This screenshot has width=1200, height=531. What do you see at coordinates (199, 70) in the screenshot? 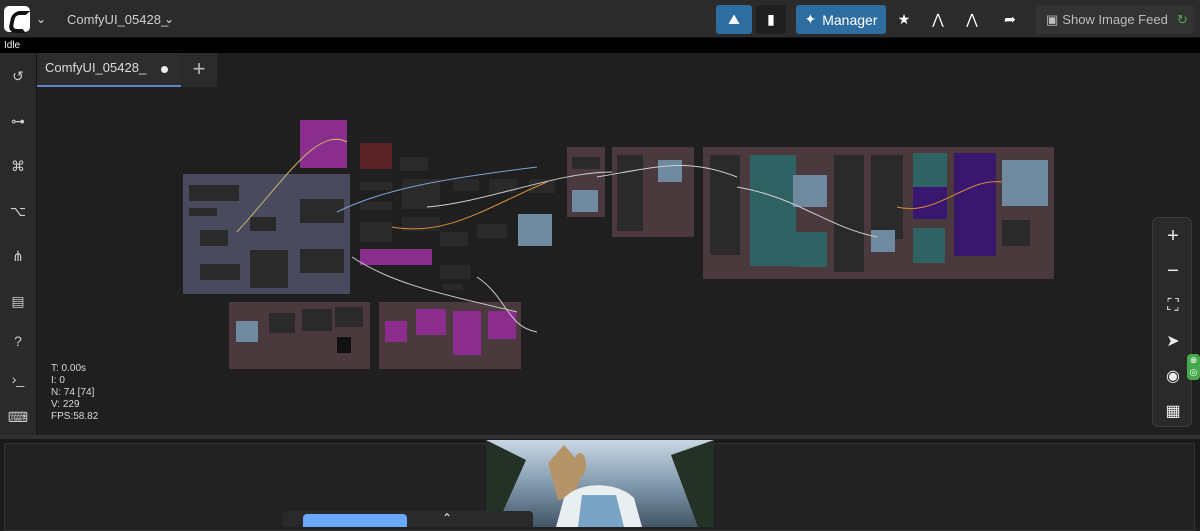
I see `new-tab-button: +` at bounding box center [199, 70].